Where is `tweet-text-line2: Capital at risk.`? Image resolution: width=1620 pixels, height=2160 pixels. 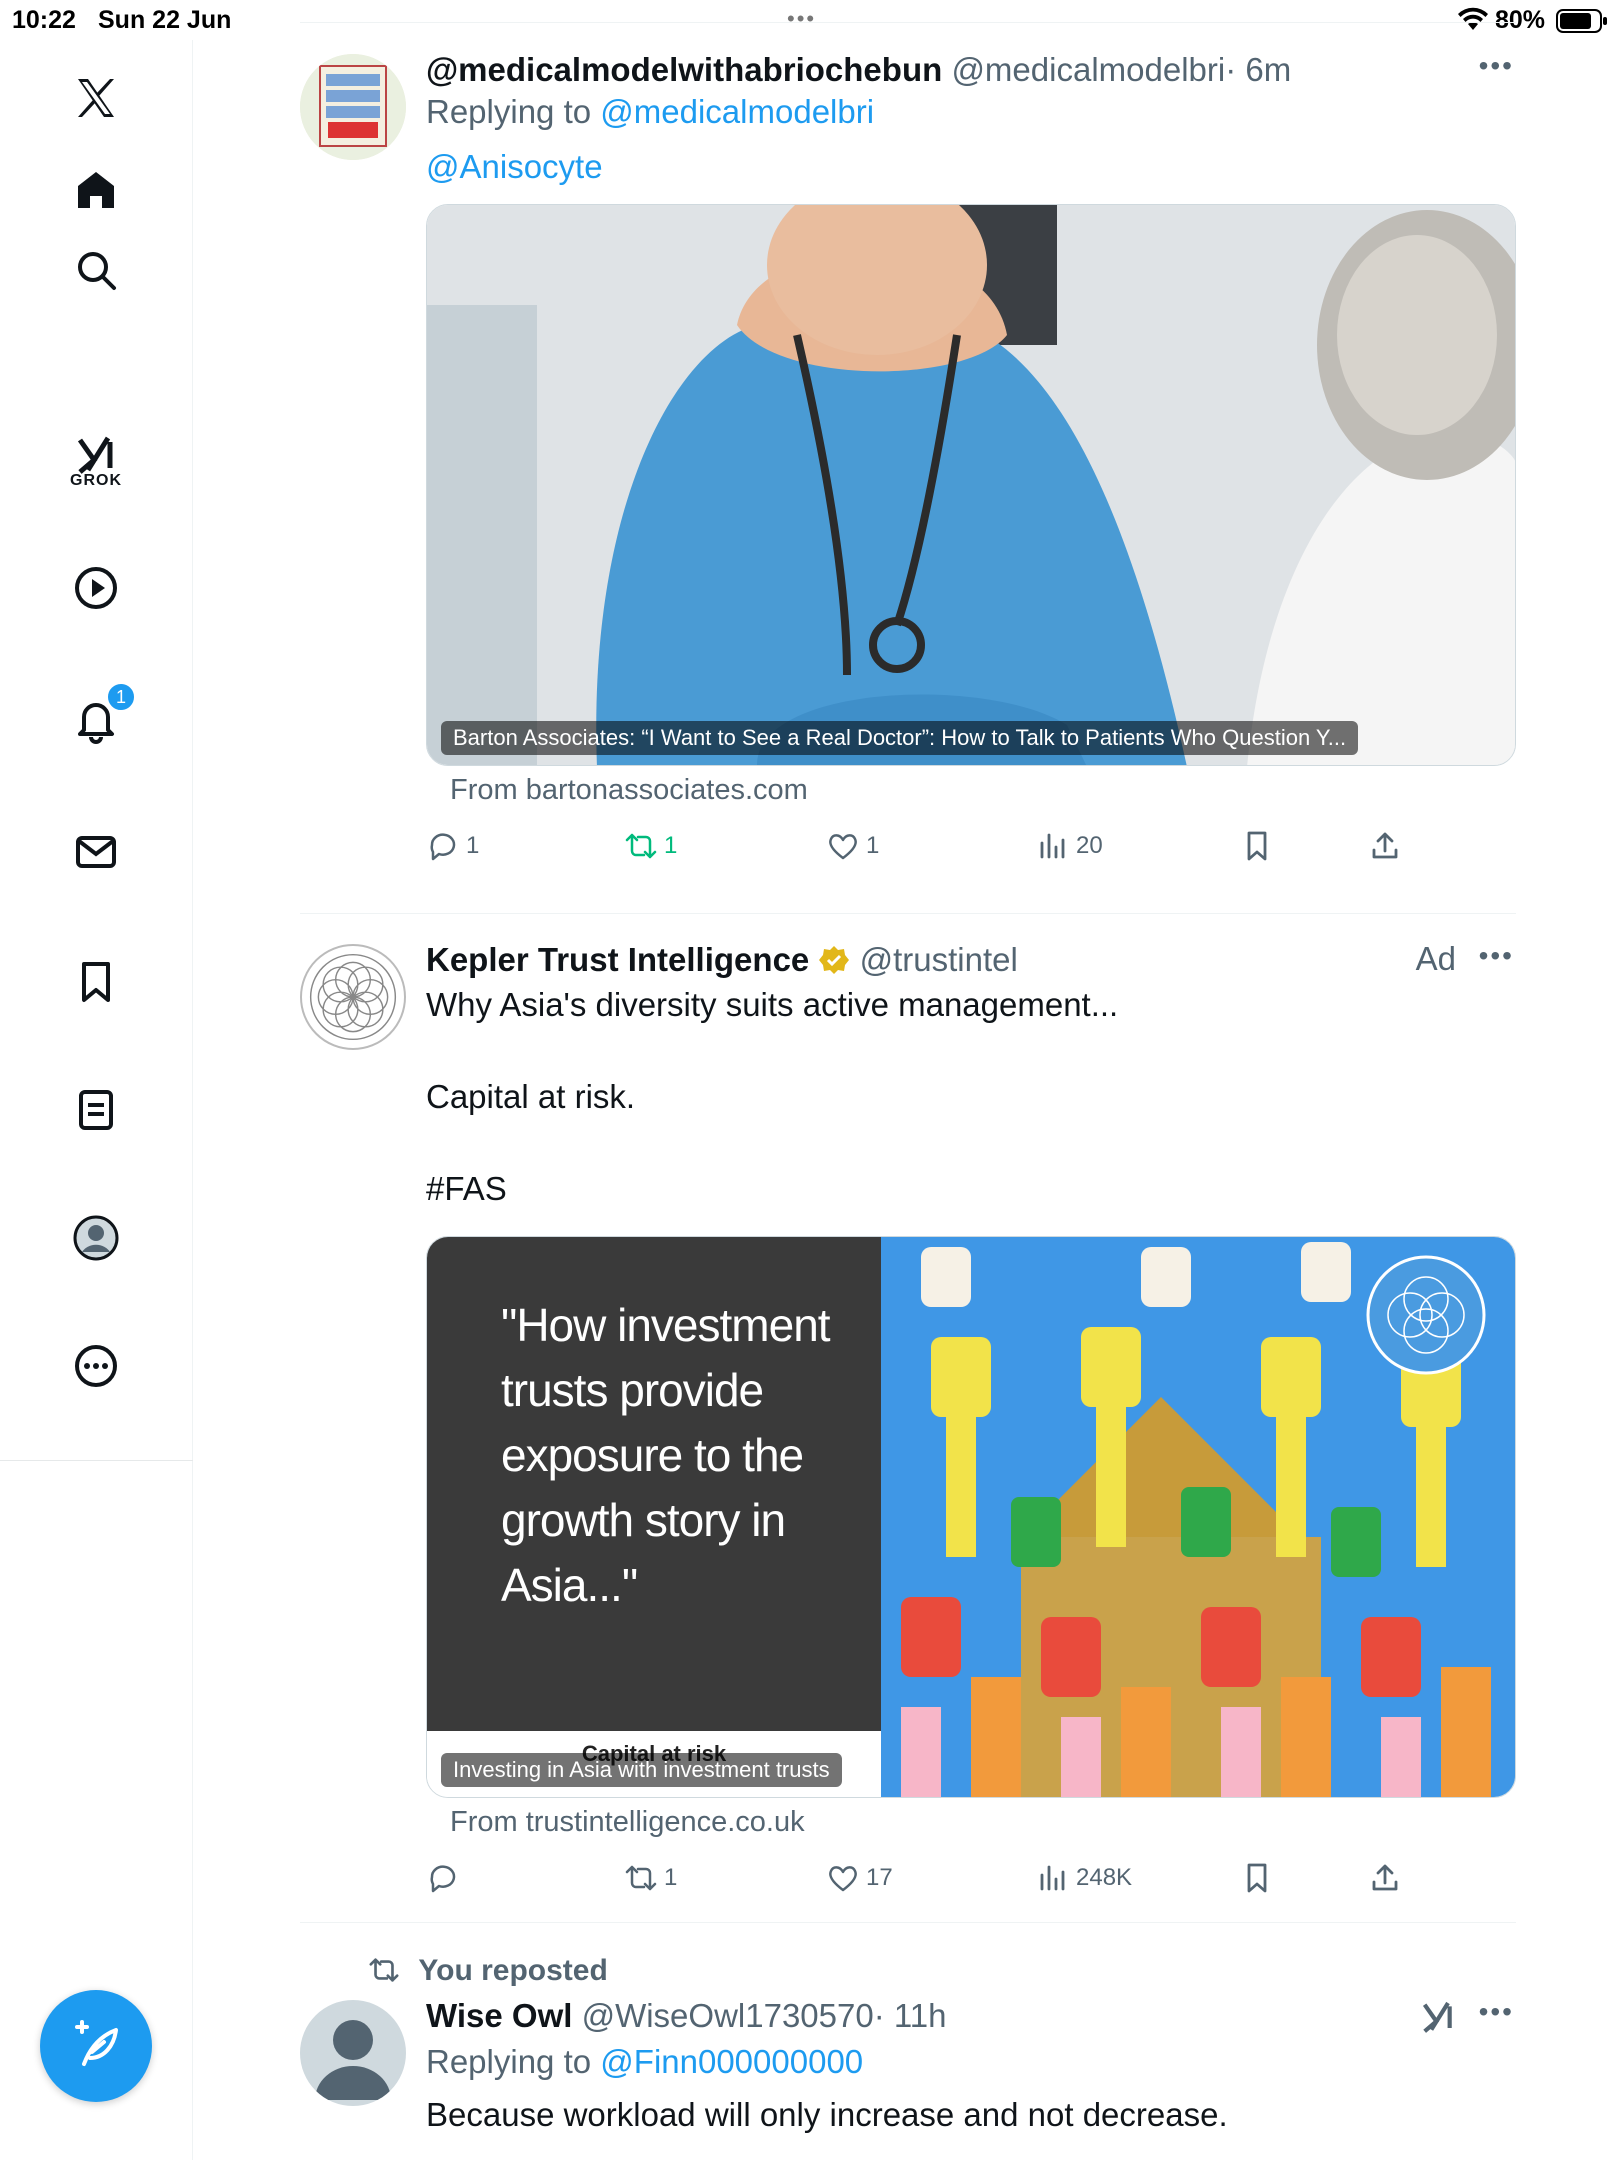 tweet-text-line2: Capital at risk. is located at coordinates (531, 1096).